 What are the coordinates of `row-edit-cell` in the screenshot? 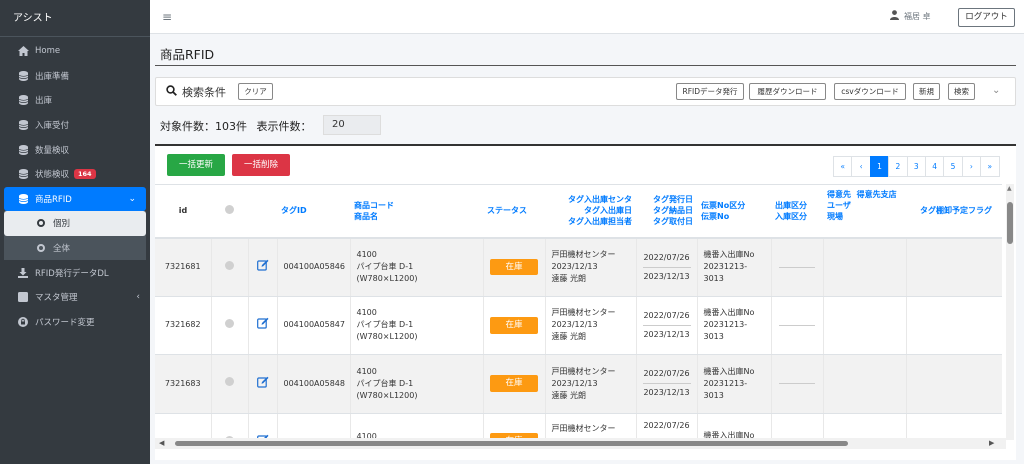 It's located at (263, 325).